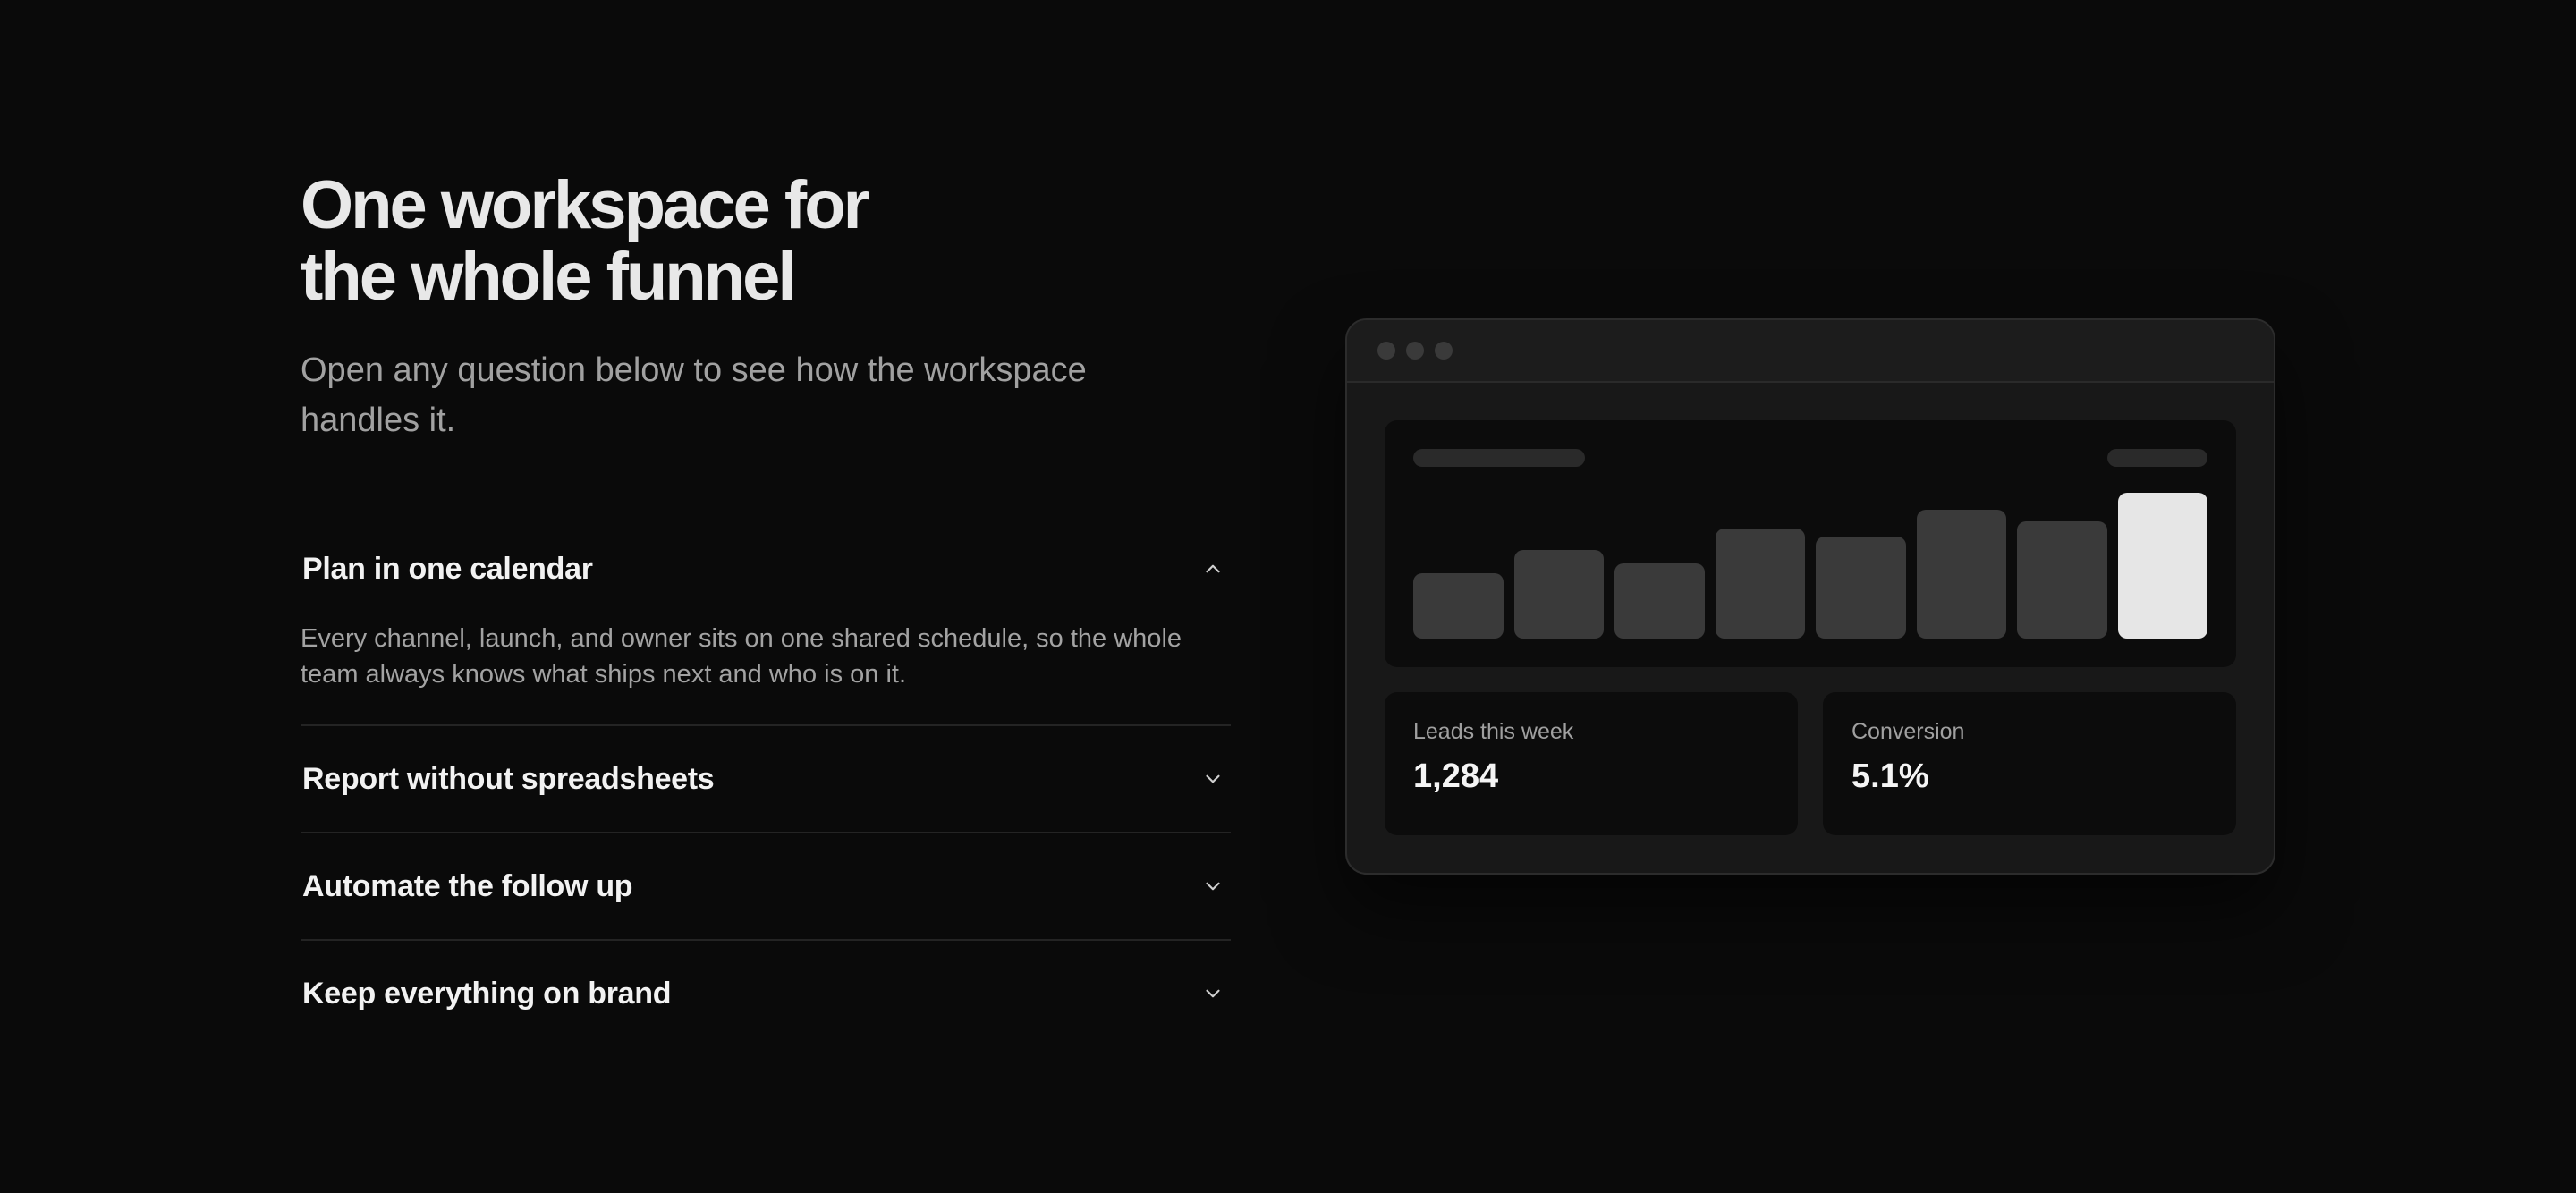  What do you see at coordinates (2162, 565) in the screenshot?
I see `chart-bar-highlight` at bounding box center [2162, 565].